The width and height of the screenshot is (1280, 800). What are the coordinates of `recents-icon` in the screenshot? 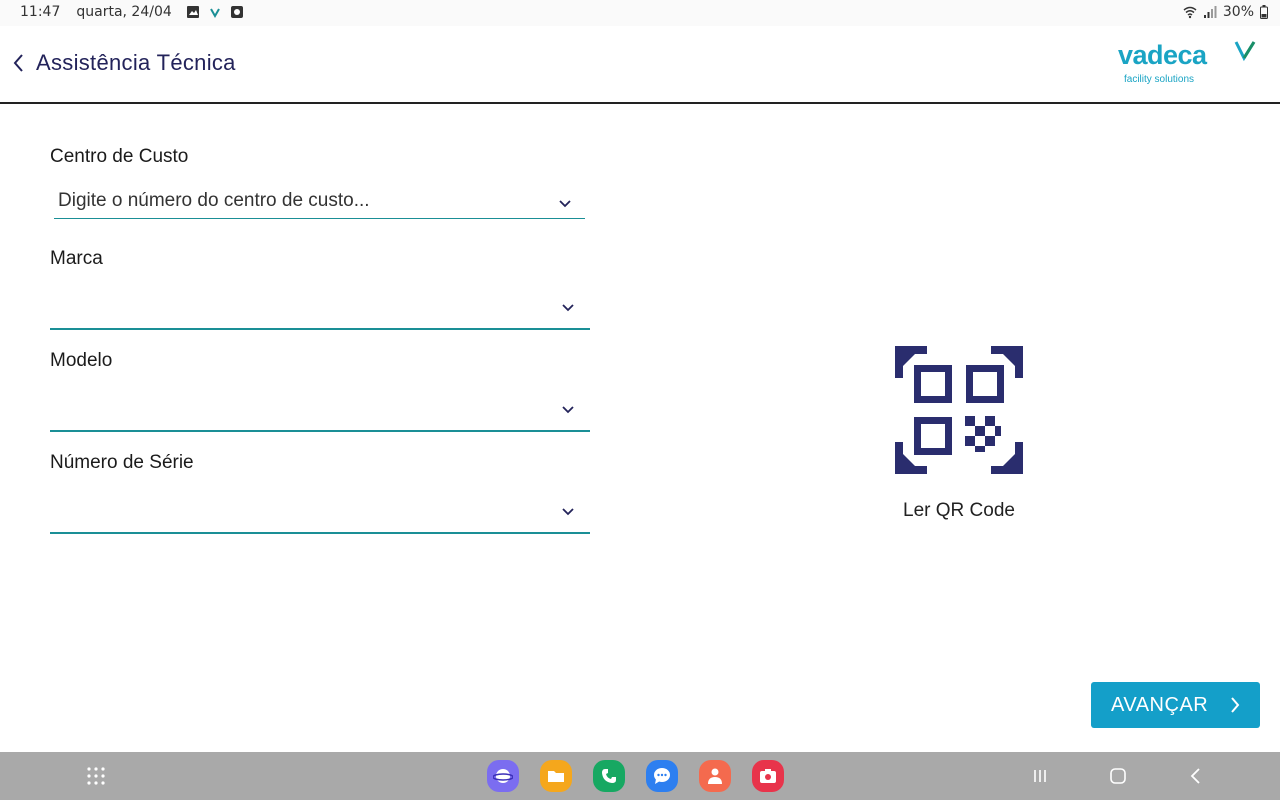 It's located at (1040, 776).